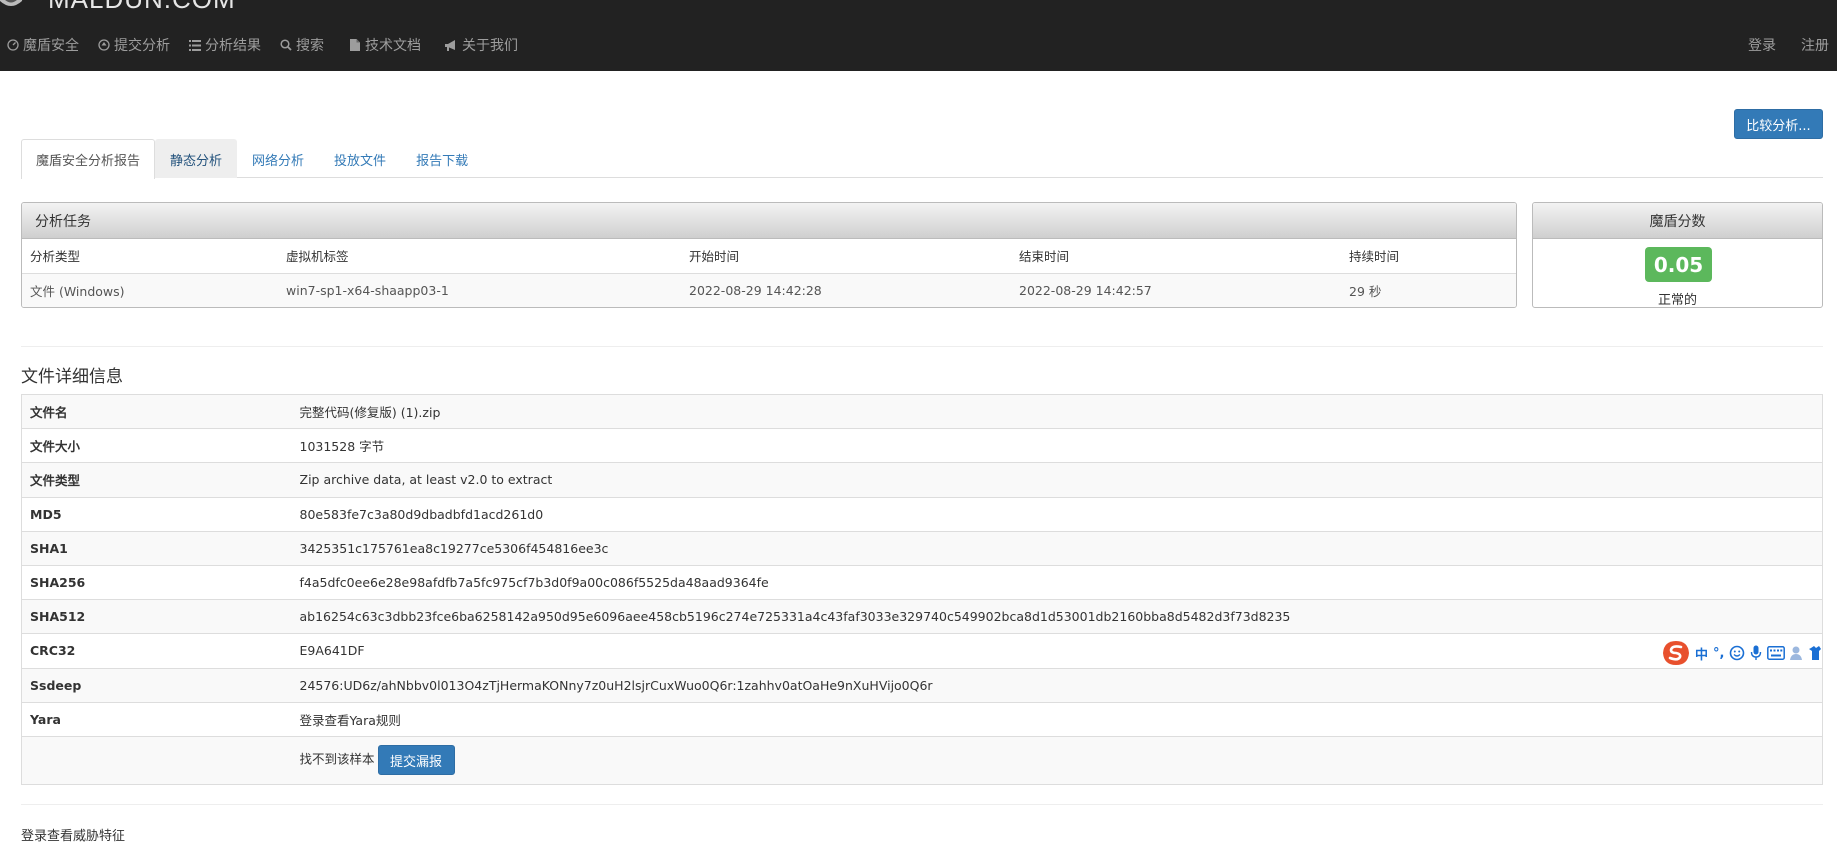  Describe the element at coordinates (310, 46) in the screenshot. I see `nav-item-label: 搜索` at that location.